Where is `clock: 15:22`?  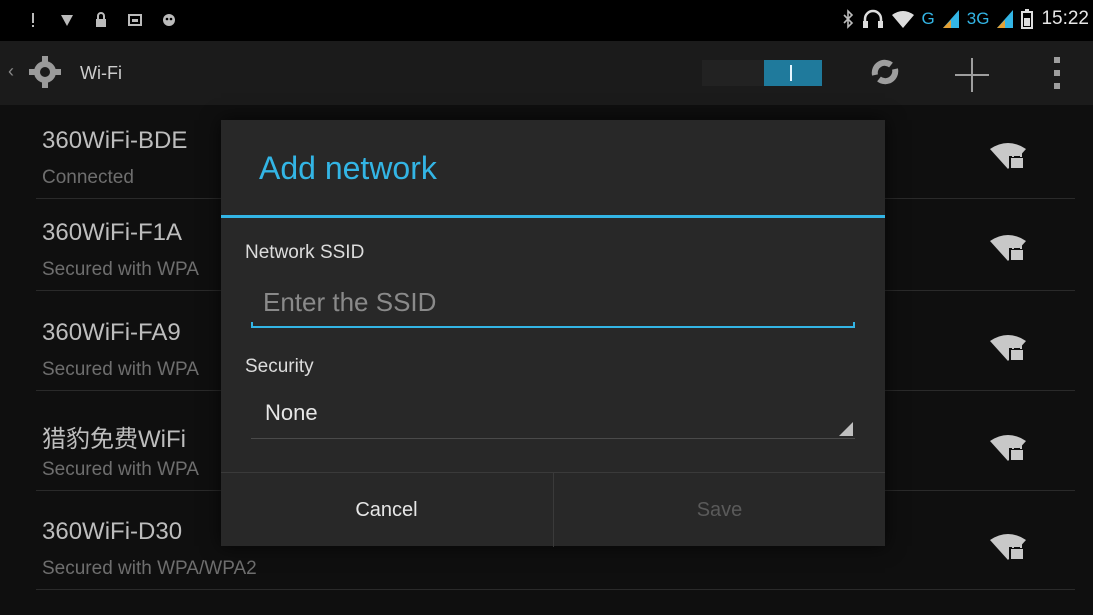
clock: 15:22 is located at coordinates (1065, 18).